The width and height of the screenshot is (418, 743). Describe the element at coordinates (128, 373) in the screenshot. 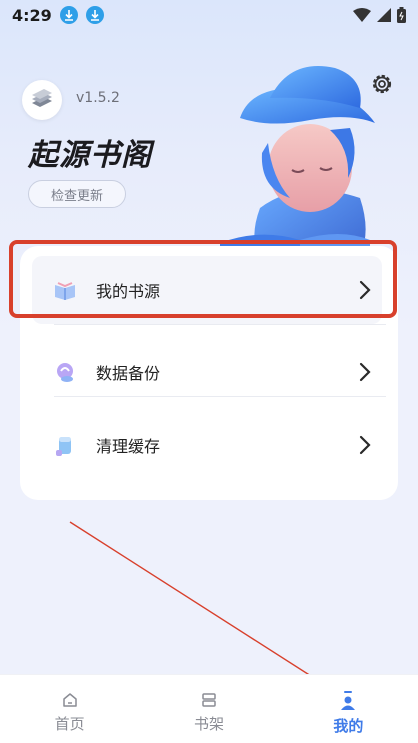

I see `menu-item-label: 数据备份` at that location.